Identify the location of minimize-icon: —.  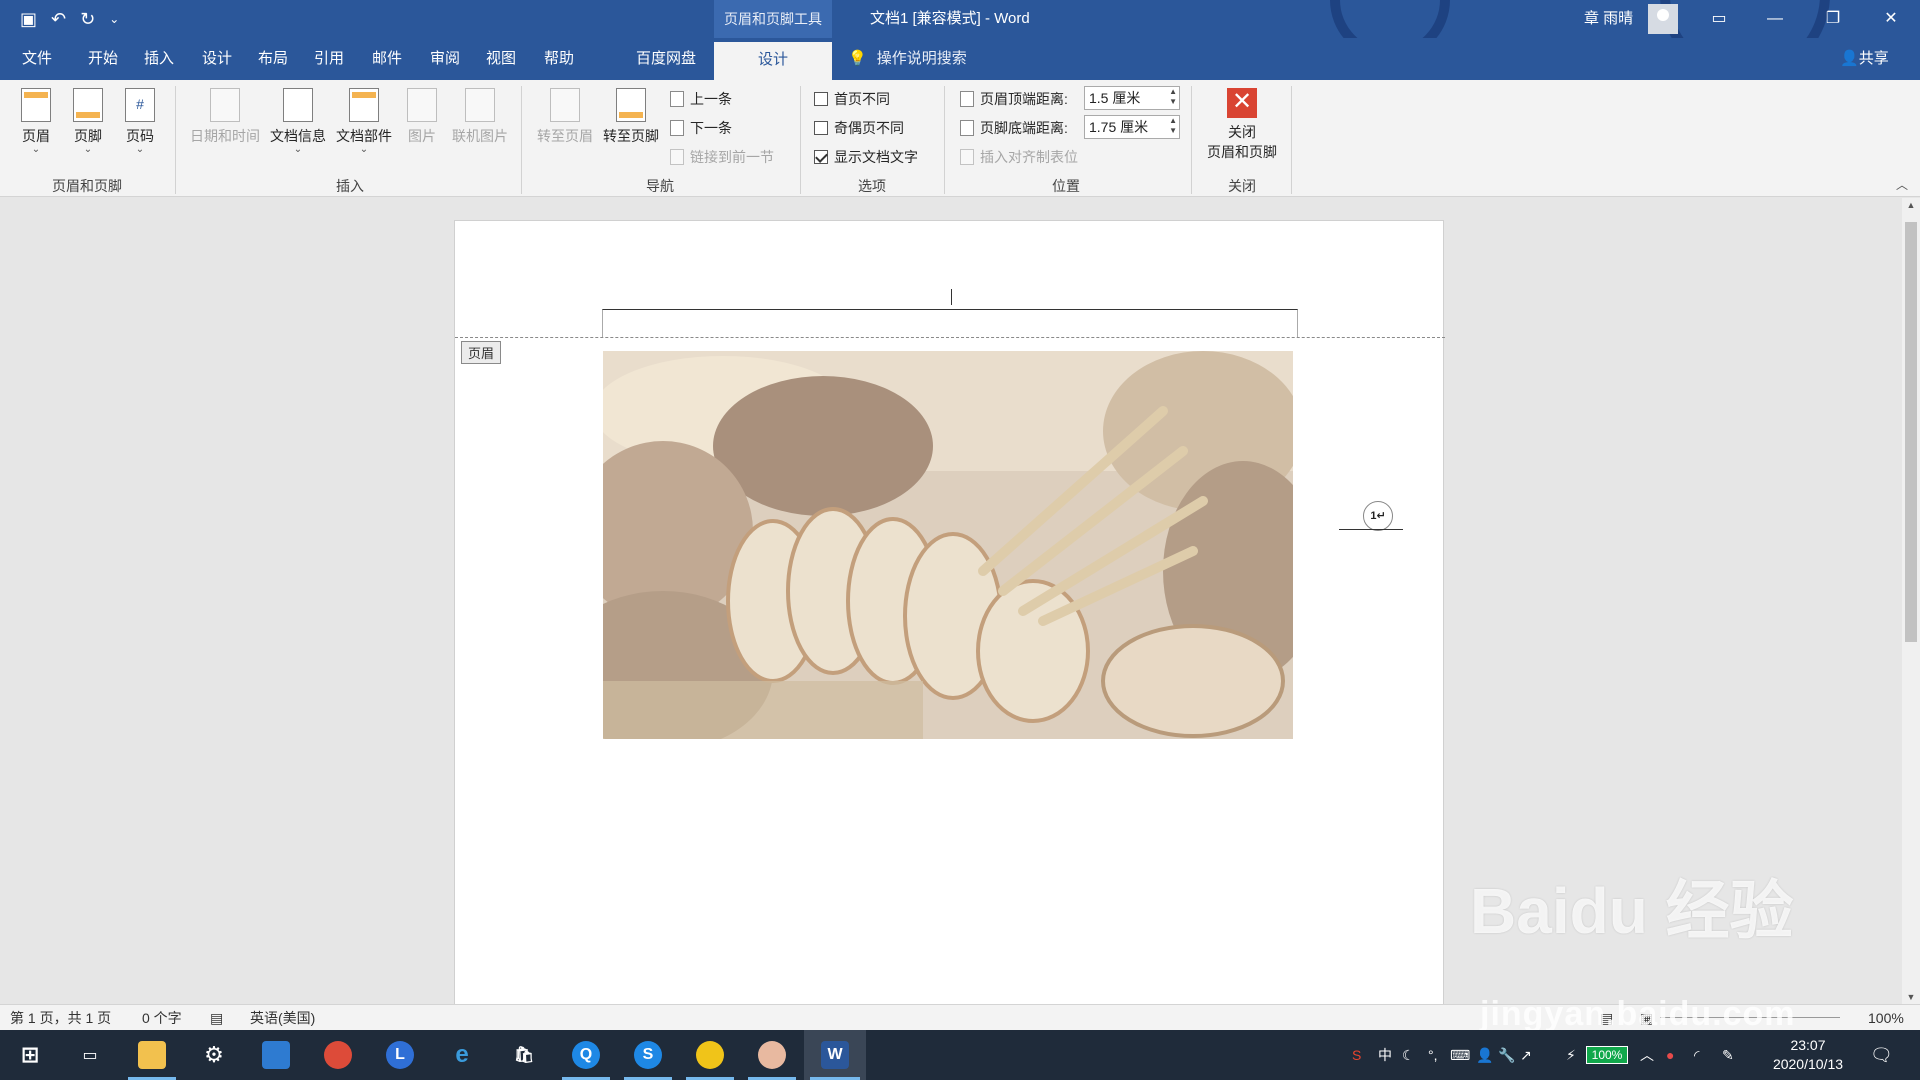
(1775, 19).